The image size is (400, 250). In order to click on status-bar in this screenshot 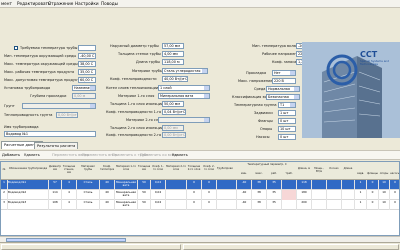, I will do `click(200, 246)`.